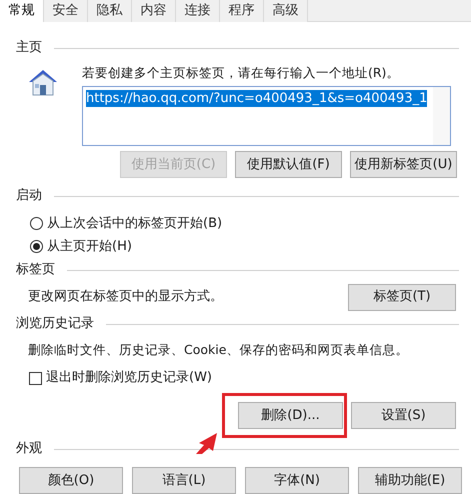 This screenshot has width=471, height=494. I want to click on section-heading: 浏览历史记录, so click(55, 324).